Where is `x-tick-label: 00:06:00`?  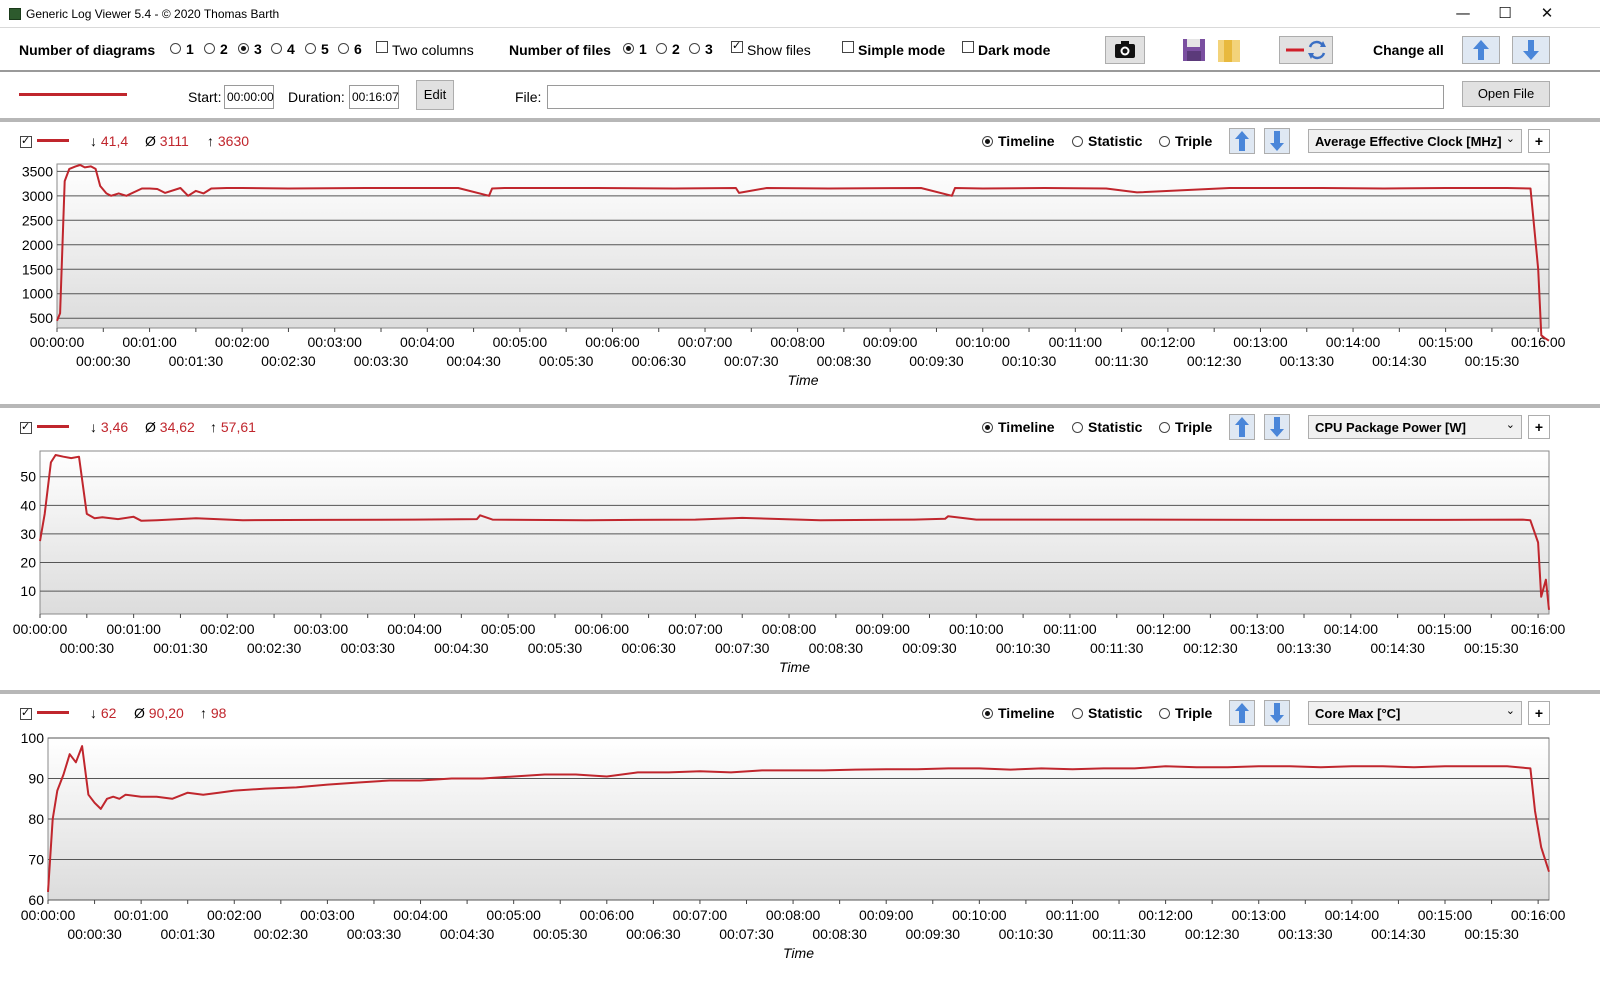 x-tick-label: 00:06:00 is located at coordinates (602, 629).